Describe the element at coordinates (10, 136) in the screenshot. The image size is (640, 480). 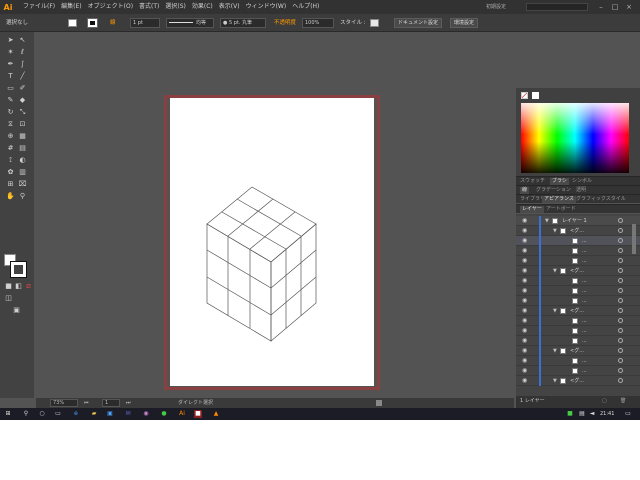
I see `shape-builder-icon: ⊕` at that location.